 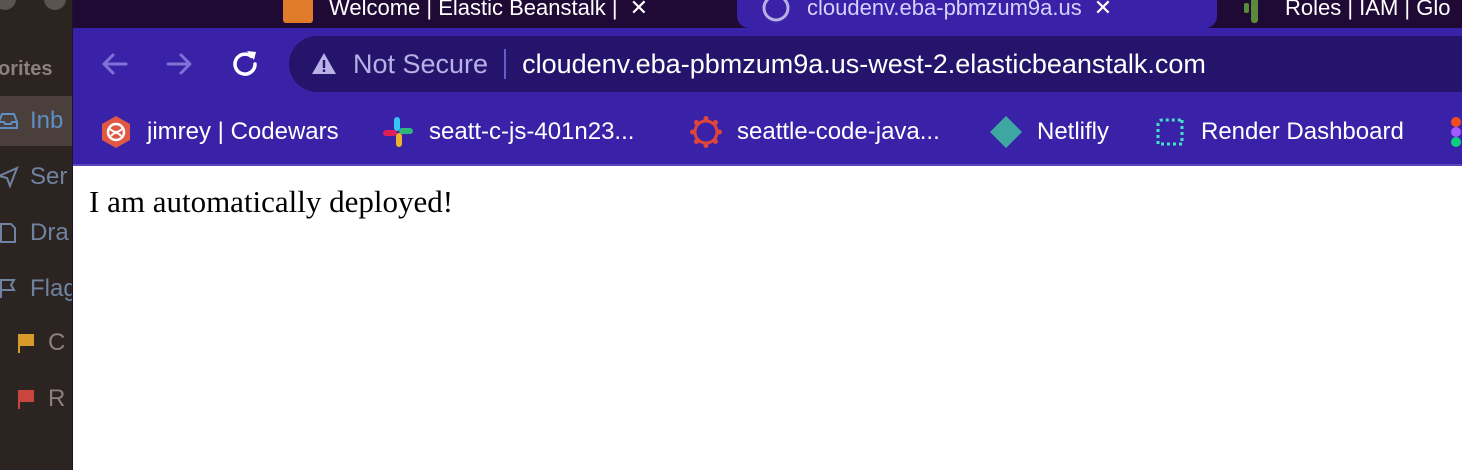 I want to click on mail-item-label: C, so click(x=57, y=342).